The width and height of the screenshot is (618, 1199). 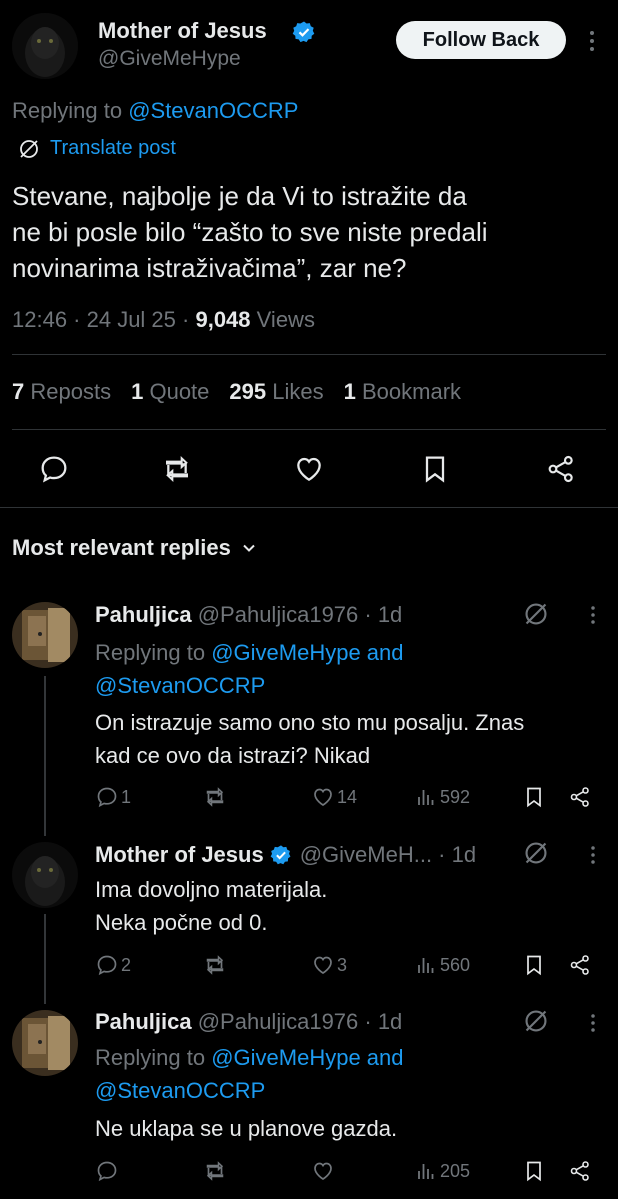 I want to click on reply-author-line: Mother of Jesus @GiveMeH... · 1d, so click(x=285, y=855).